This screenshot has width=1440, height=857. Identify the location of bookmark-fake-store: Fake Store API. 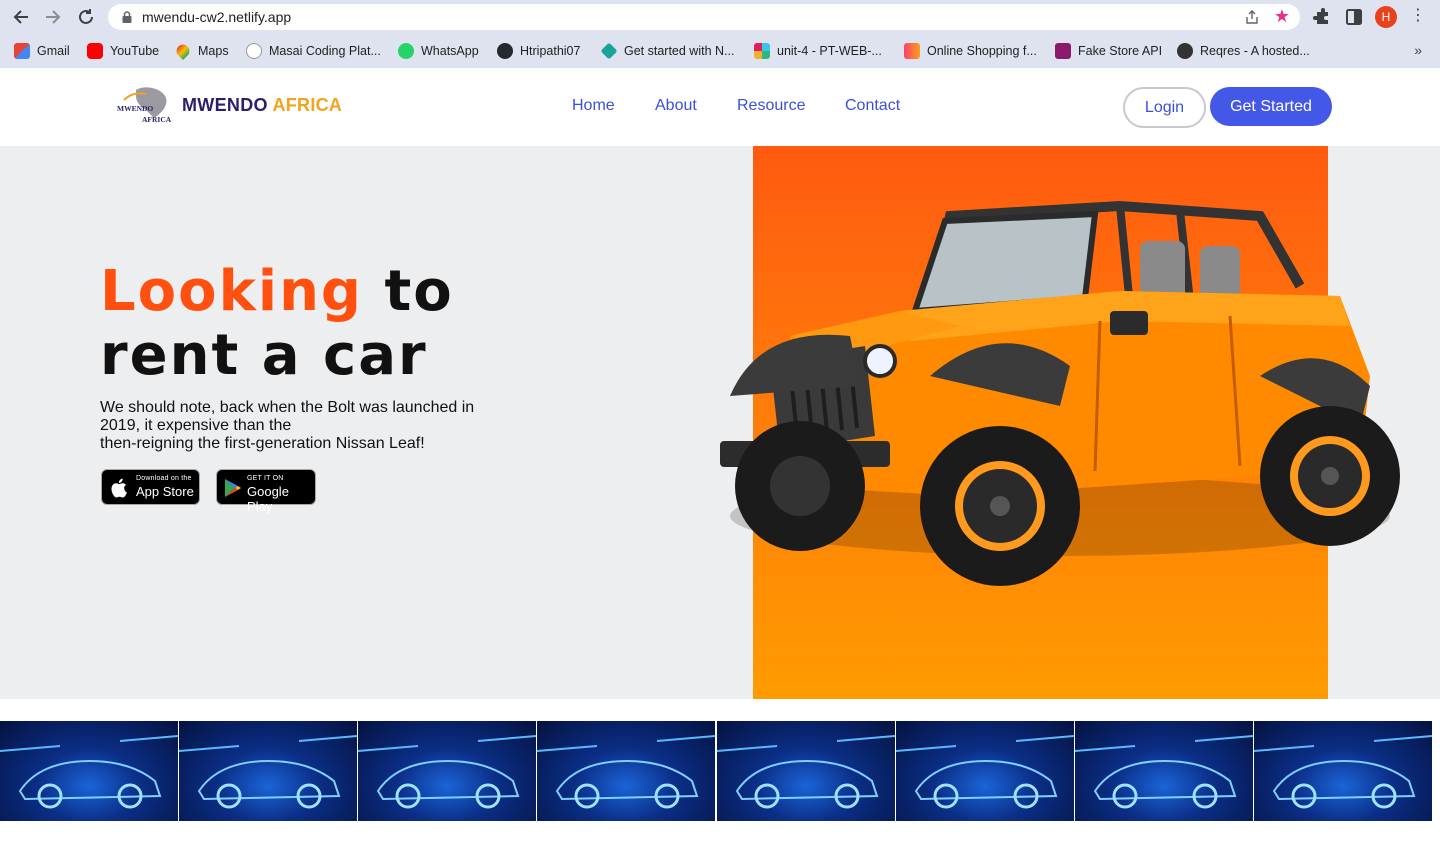
(1108, 51).